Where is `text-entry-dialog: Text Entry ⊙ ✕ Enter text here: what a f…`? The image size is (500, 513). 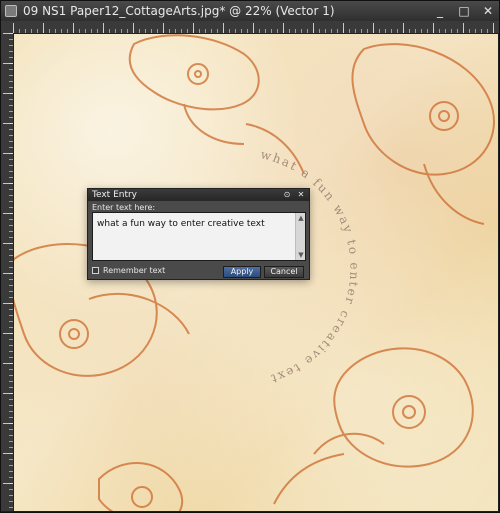
text-entry-dialog: Text Entry ⊙ ✕ Enter text here: what a f… is located at coordinates (198, 234).